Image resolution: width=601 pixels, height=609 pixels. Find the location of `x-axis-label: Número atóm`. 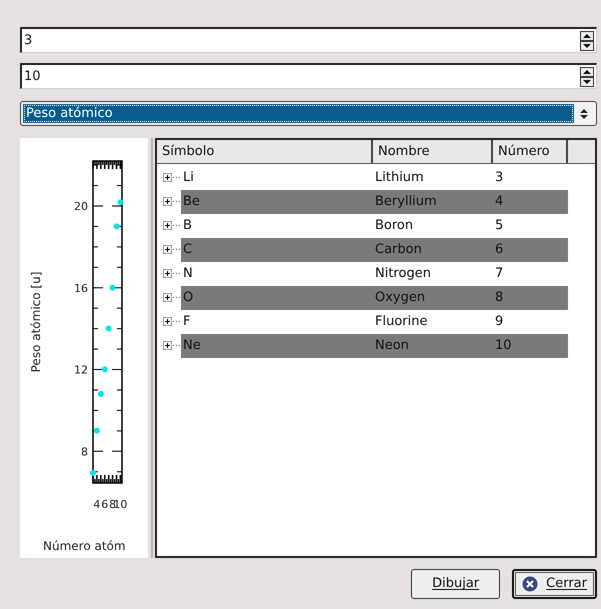

x-axis-label: Número atóm is located at coordinates (84, 546).